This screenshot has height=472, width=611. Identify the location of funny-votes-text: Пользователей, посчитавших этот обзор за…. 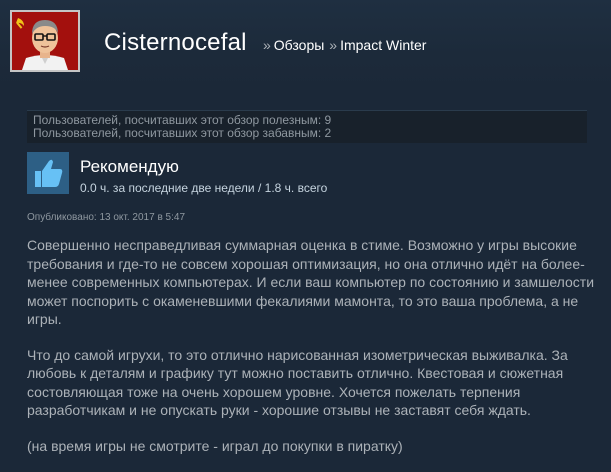
(182, 133).